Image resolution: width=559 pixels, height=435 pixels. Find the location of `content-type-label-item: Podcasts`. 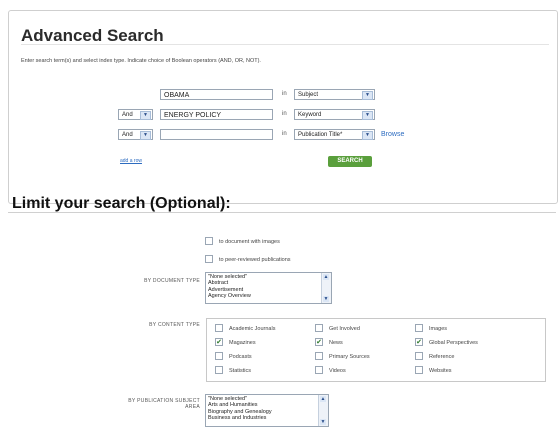

content-type-label-item: Podcasts is located at coordinates (240, 357).